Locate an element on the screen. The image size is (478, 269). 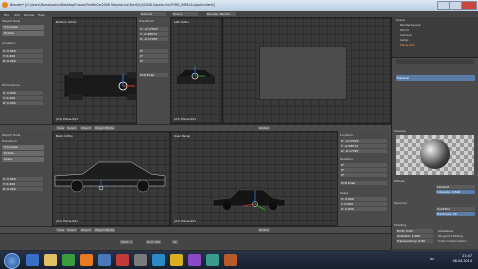
n2-loc-z: Z: -0.17087 is located at coordinates (363, 151).